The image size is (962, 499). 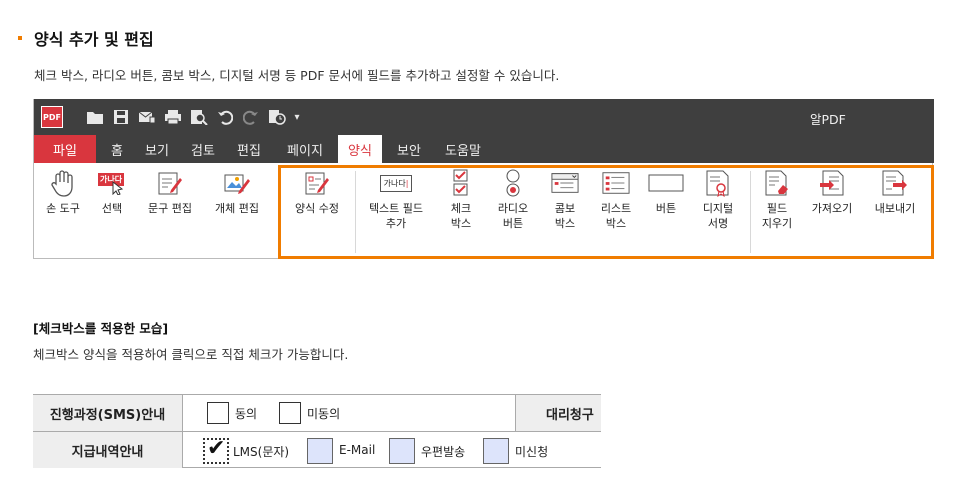 What do you see at coordinates (246, 414) in the screenshot?
I see `checkbox-label: 동의` at bounding box center [246, 414].